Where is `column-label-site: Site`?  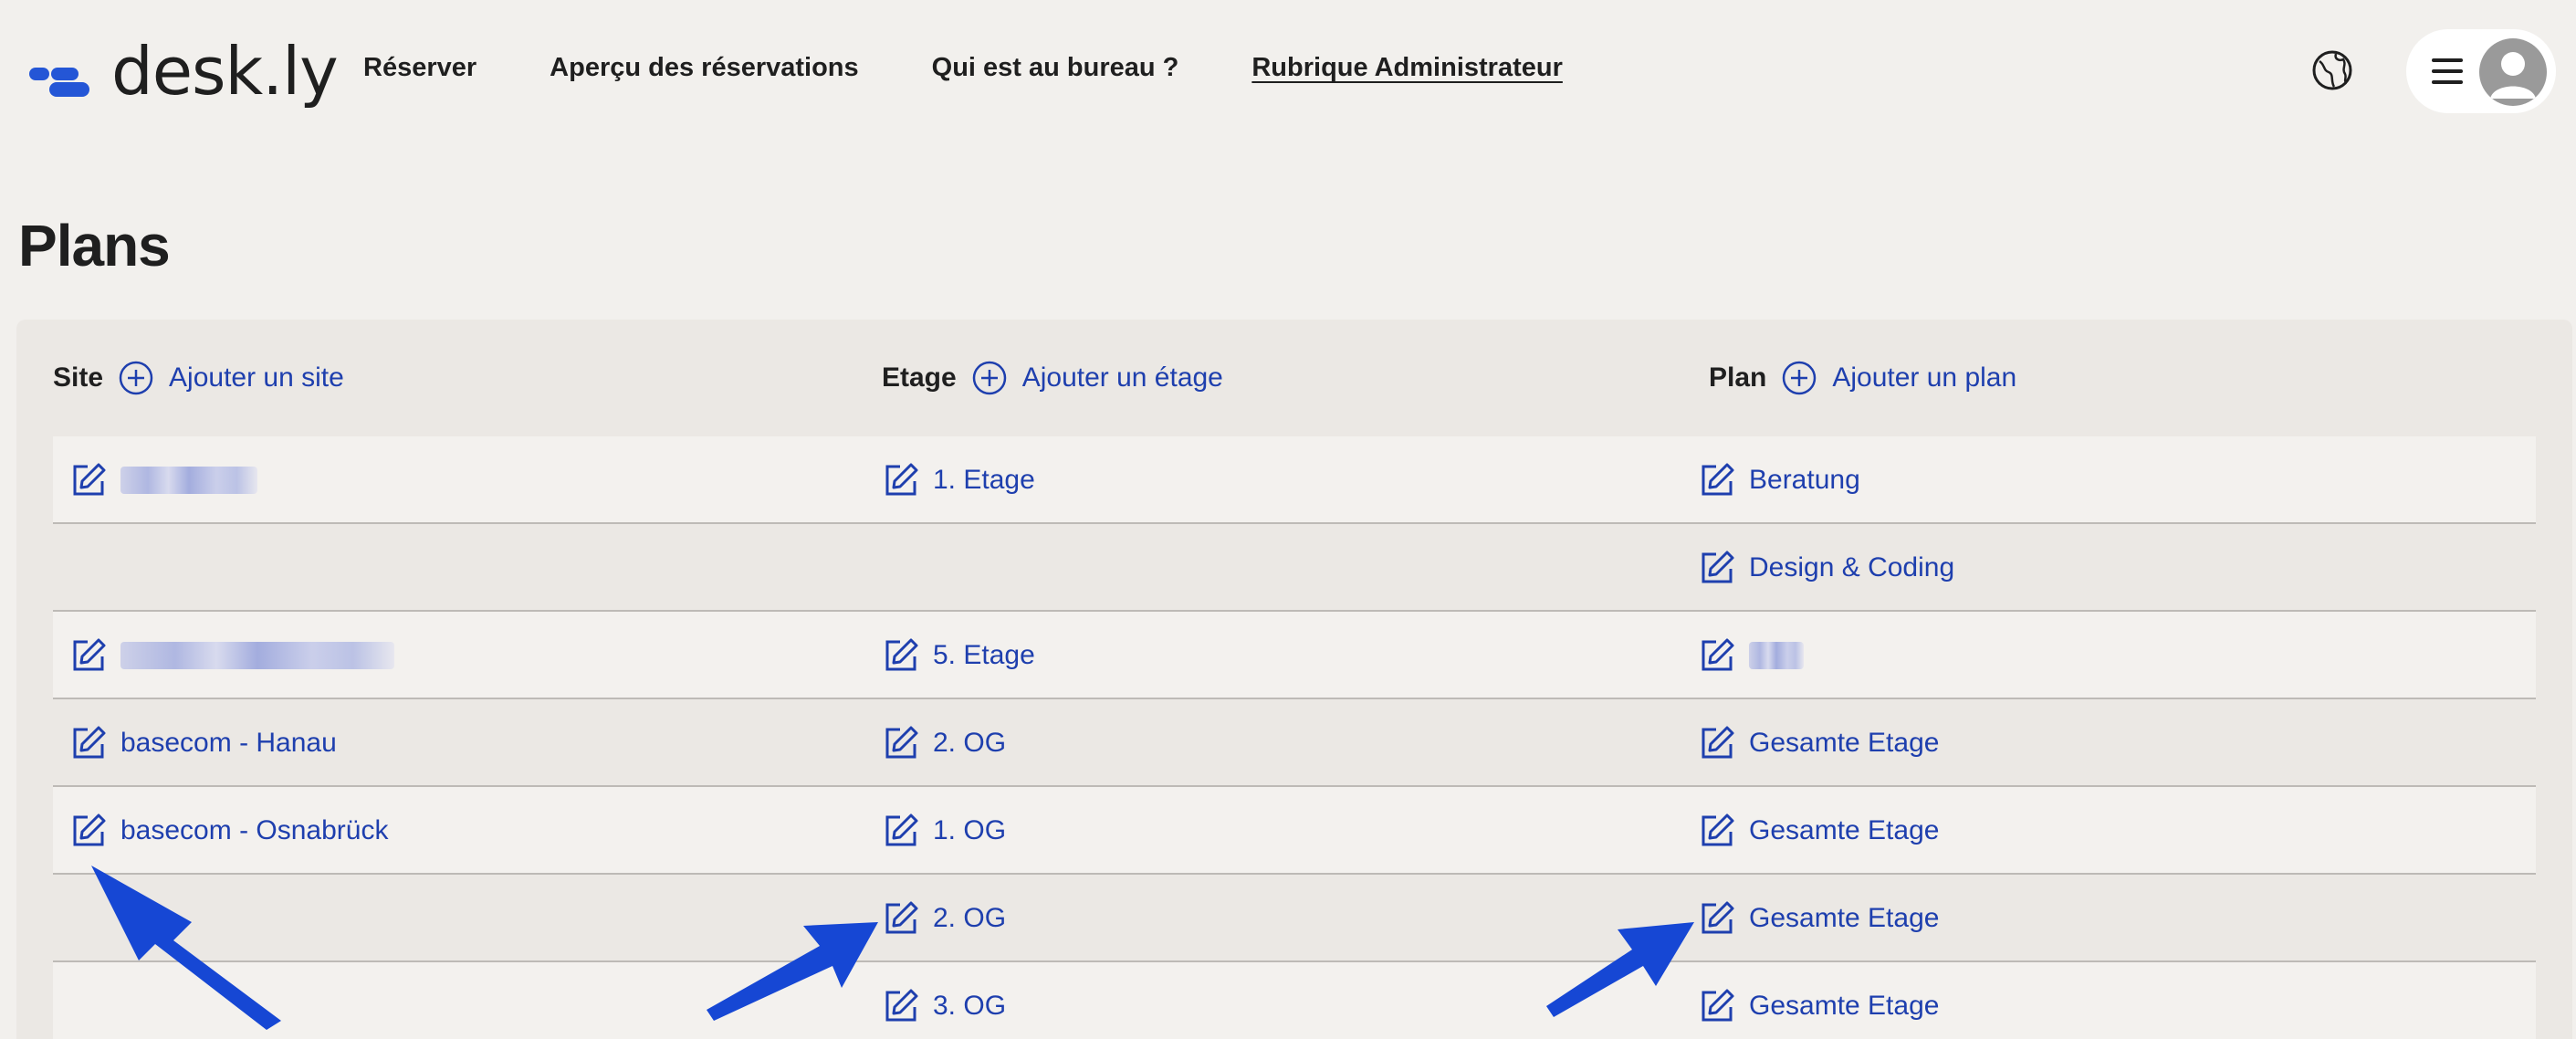 column-label-site: Site is located at coordinates (79, 377).